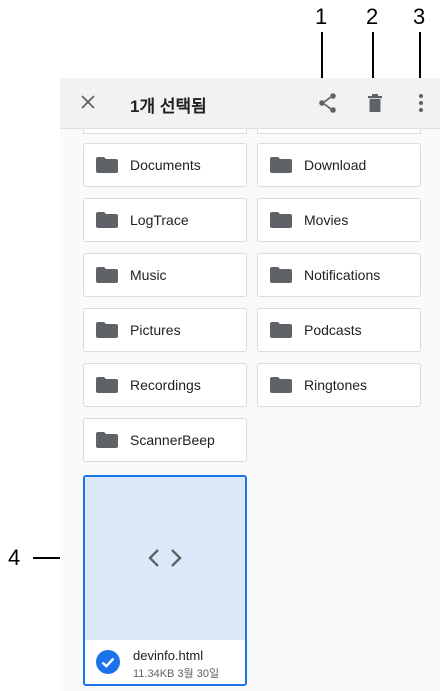 This screenshot has height=691, width=440. I want to click on check-circle-icon, so click(108, 662).